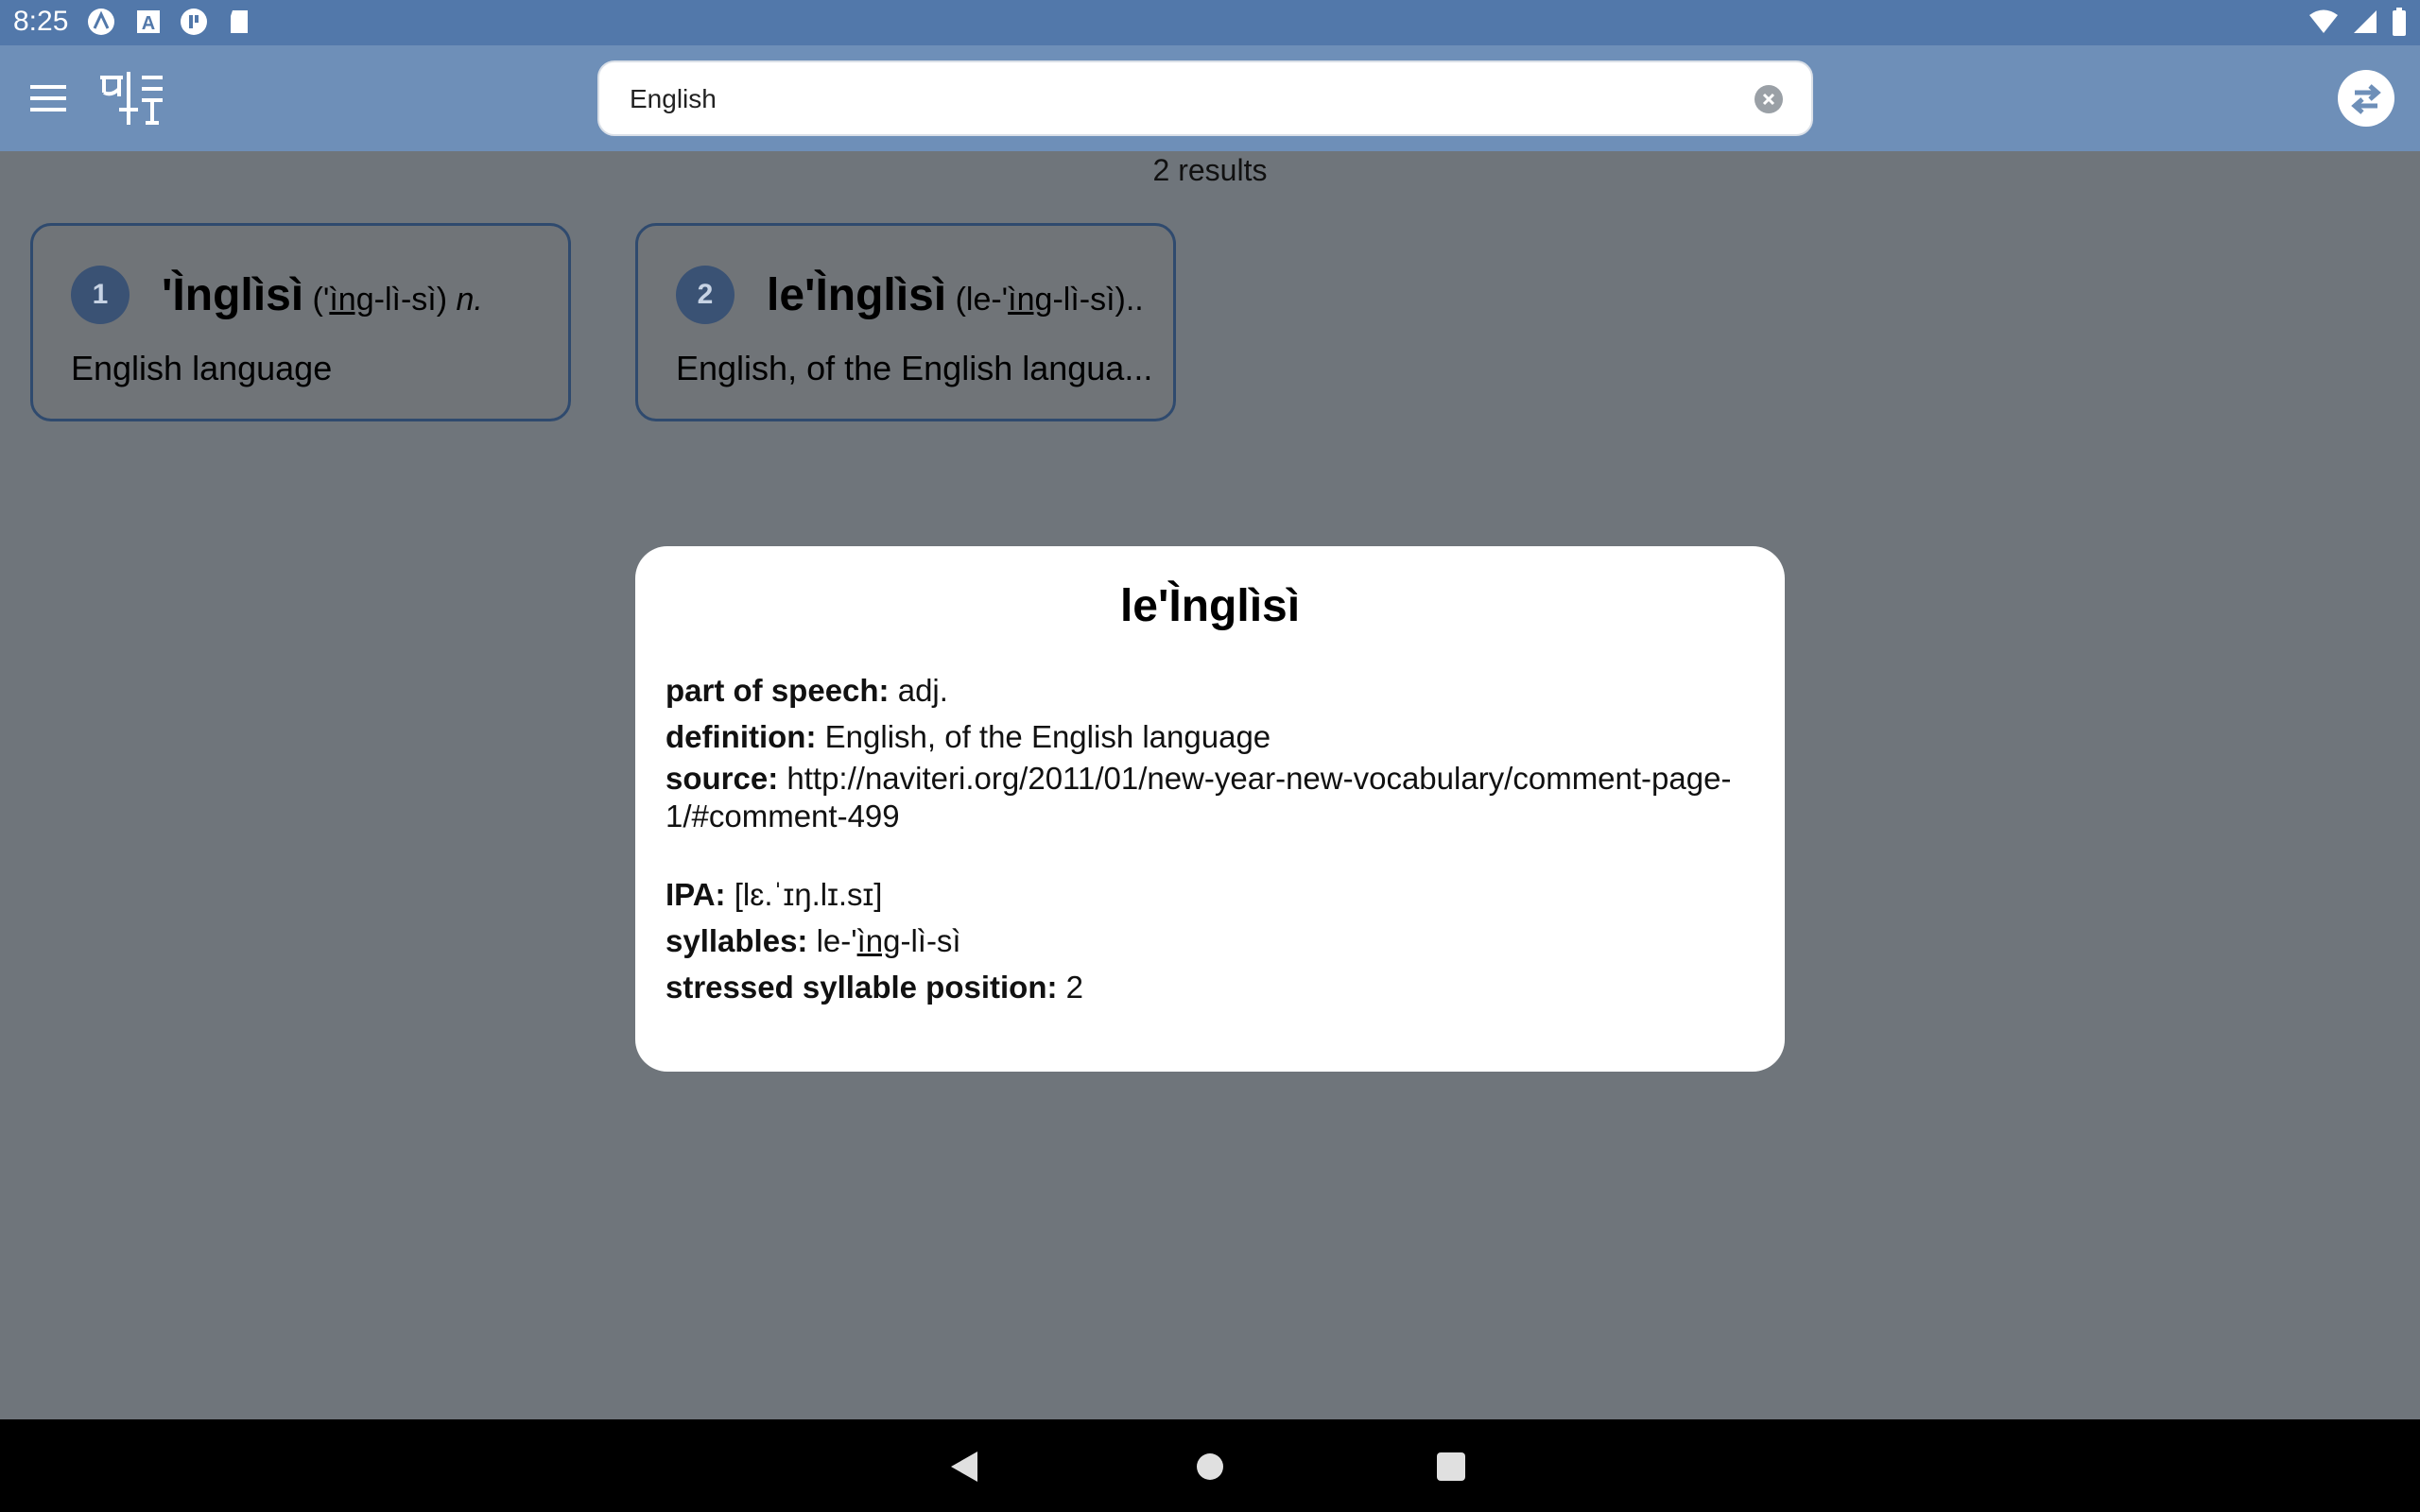  What do you see at coordinates (737, 940) in the screenshot?
I see `syllables-label: syllables:` at bounding box center [737, 940].